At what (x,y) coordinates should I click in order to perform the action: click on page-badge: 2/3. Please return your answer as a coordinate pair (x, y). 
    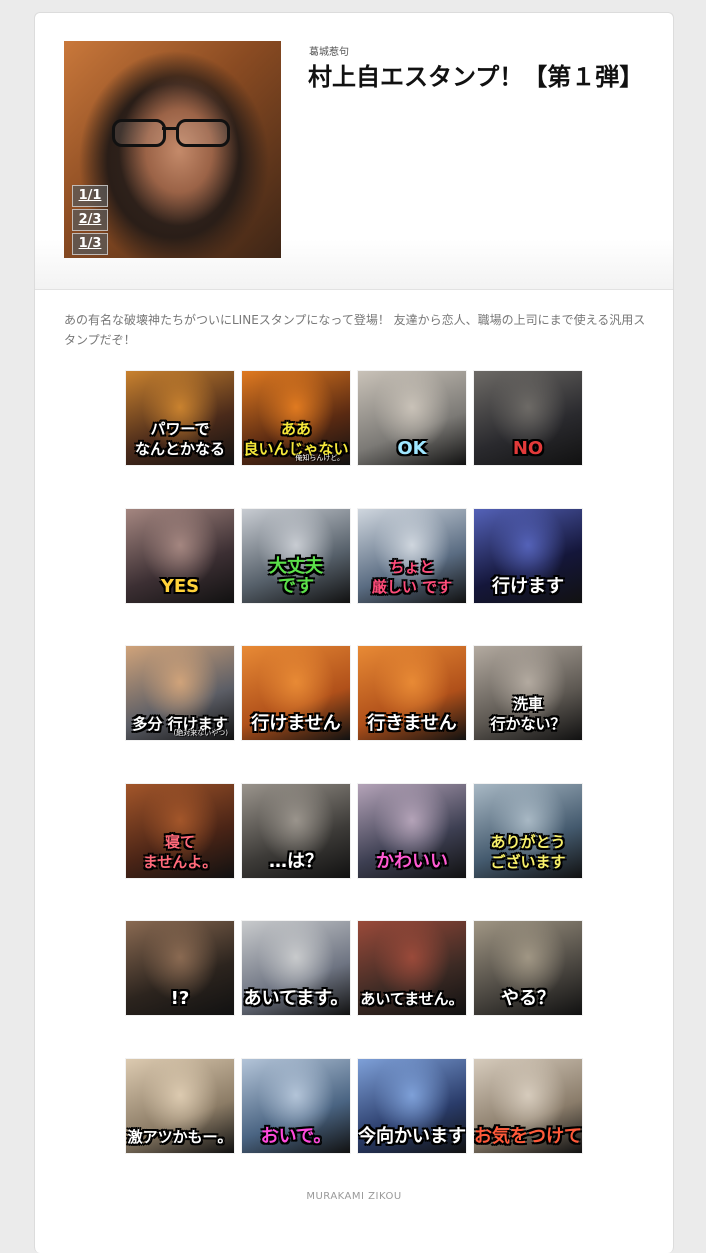
    Looking at the image, I should click on (90, 220).